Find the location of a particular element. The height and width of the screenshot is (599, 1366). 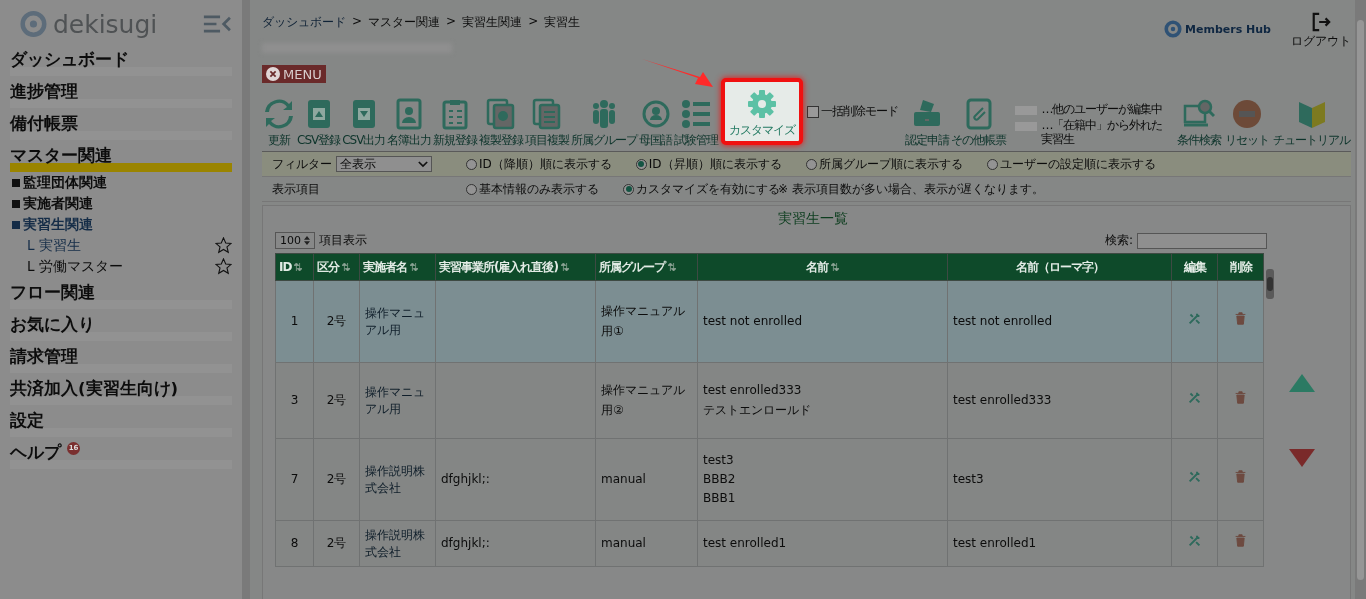

collapse-menu-icon is located at coordinates (217, 24).